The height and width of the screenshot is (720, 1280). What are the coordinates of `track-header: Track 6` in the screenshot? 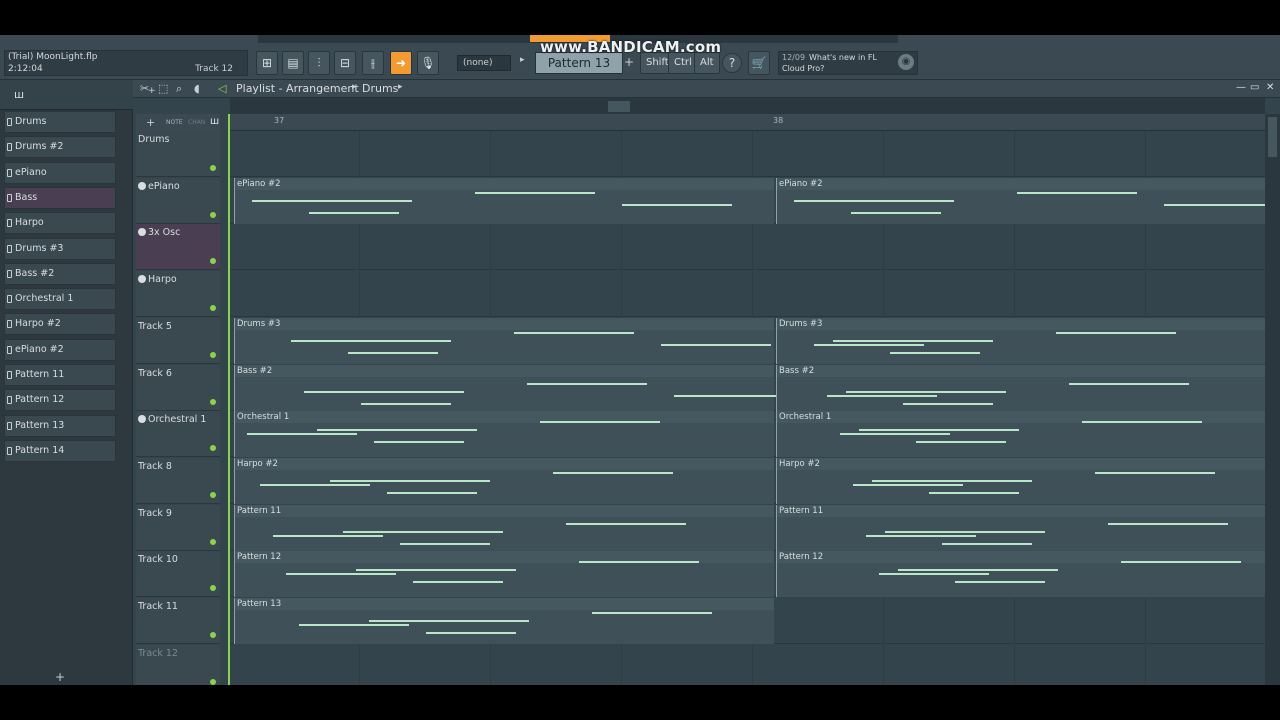 It's located at (178, 387).